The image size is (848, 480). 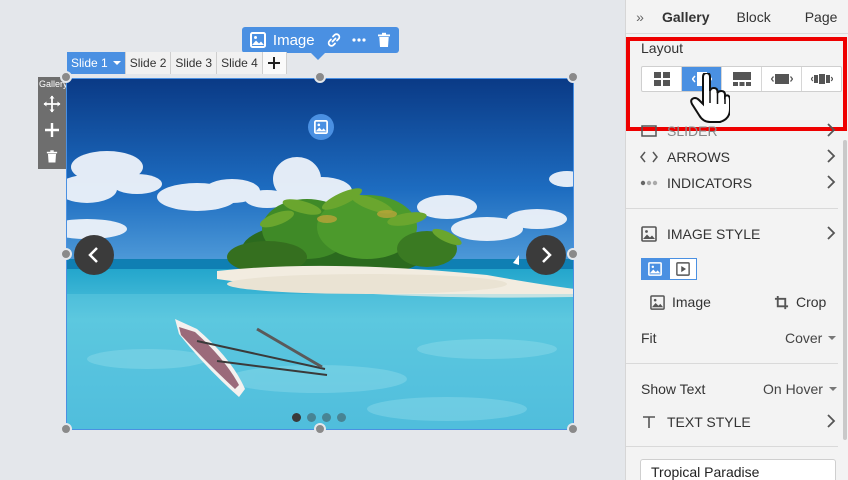 I want to click on grid-layout-icon, so click(x=661, y=79).